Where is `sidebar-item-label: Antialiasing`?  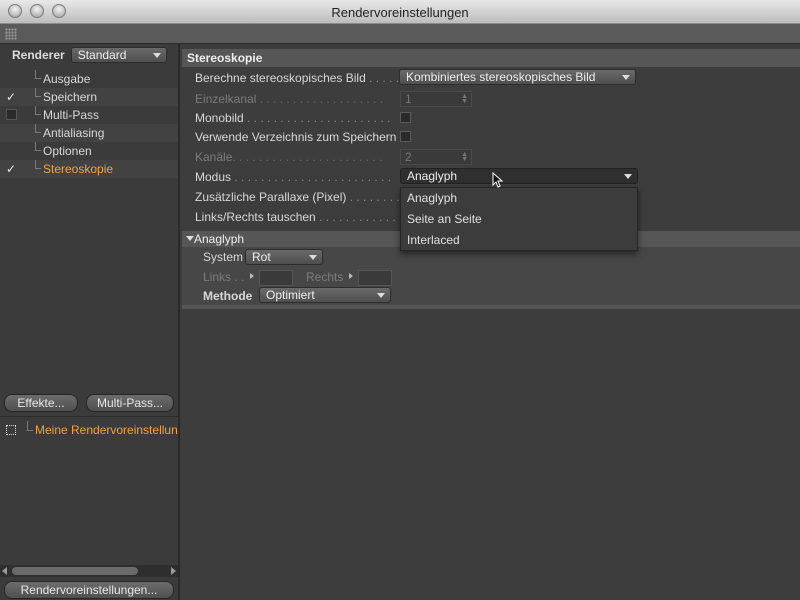
sidebar-item-label: Antialiasing is located at coordinates (74, 133).